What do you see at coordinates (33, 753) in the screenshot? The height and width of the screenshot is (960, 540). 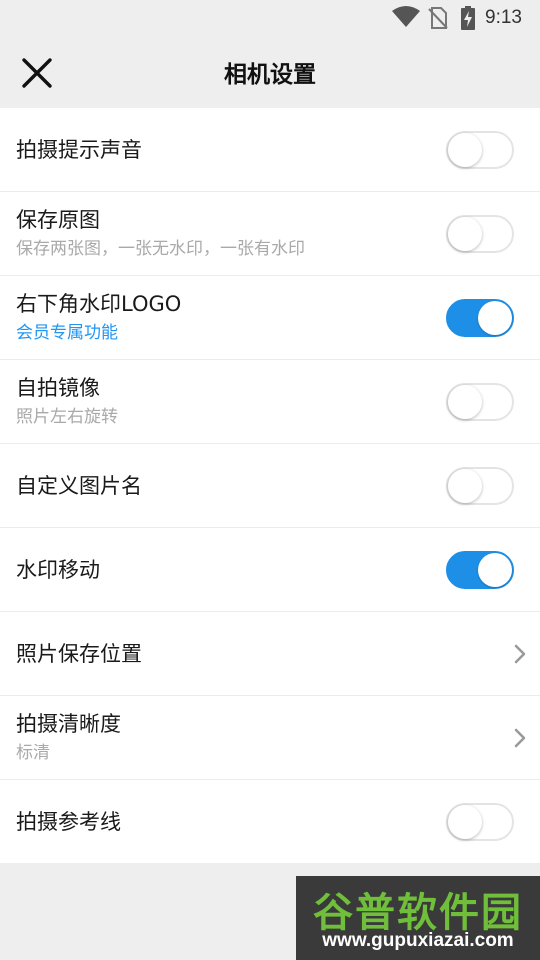 I see `current-quality-value: 标清` at bounding box center [33, 753].